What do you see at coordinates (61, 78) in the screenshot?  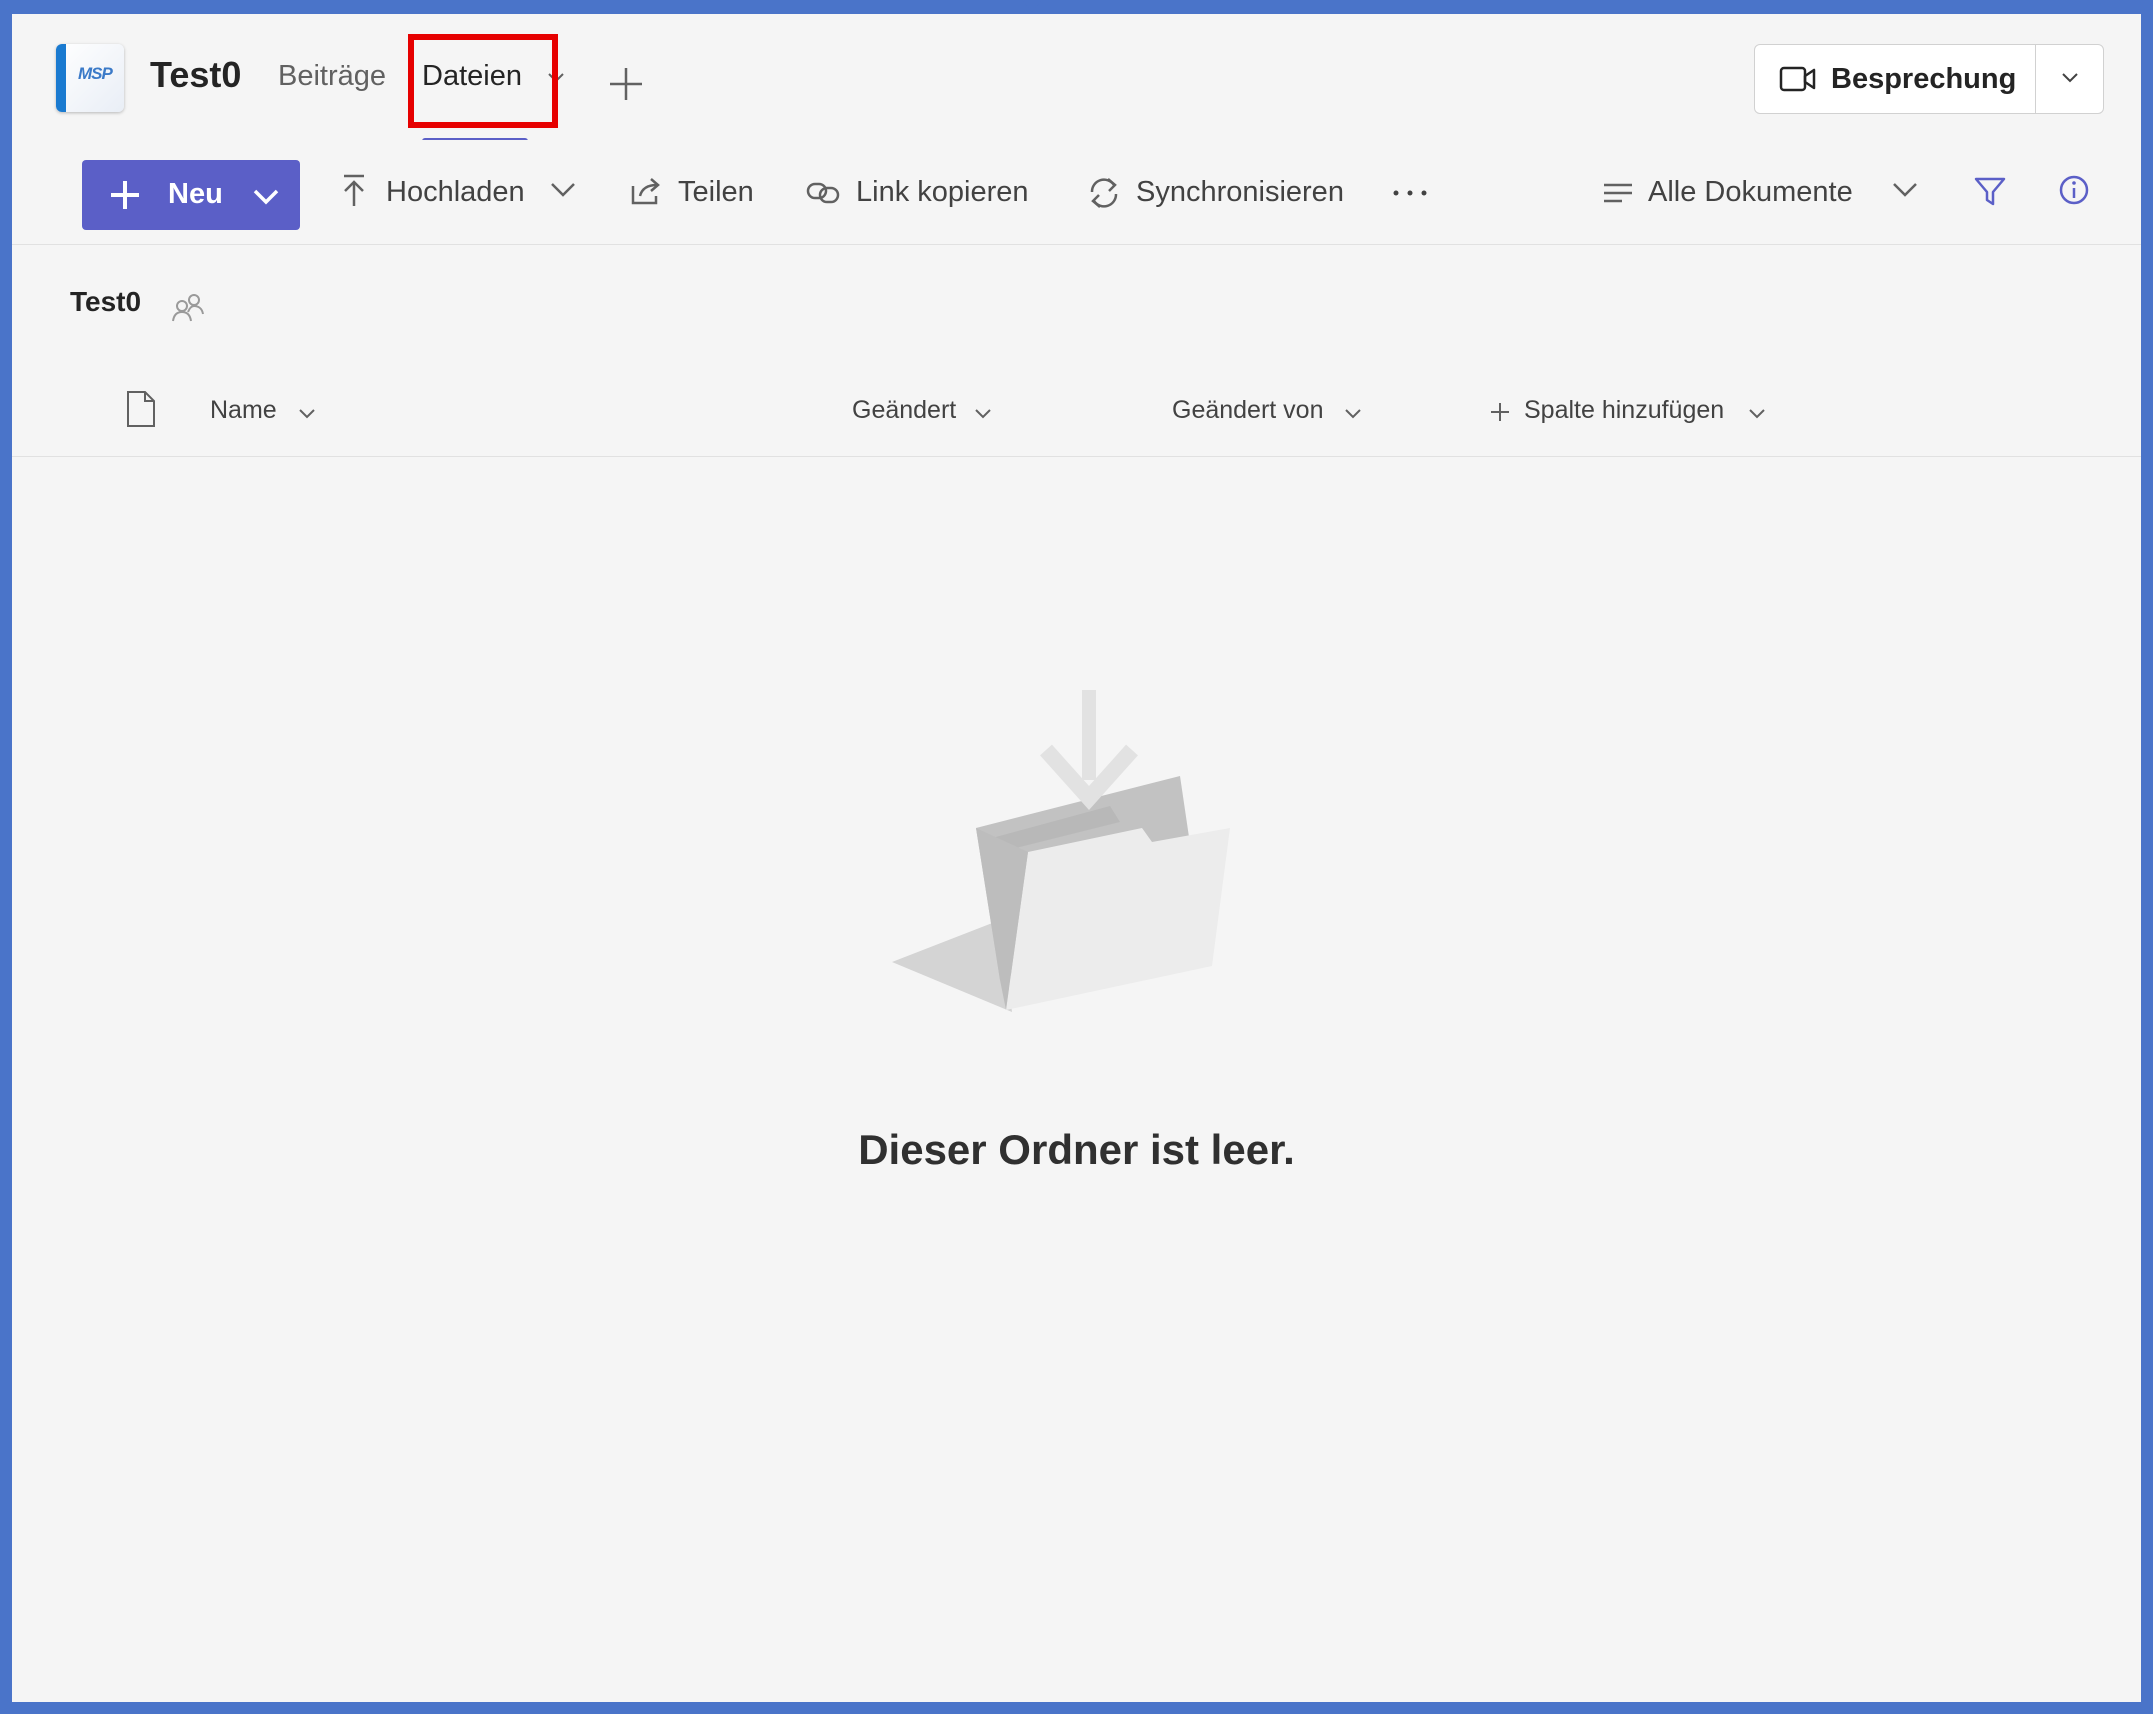 I see `logo-stripe` at bounding box center [61, 78].